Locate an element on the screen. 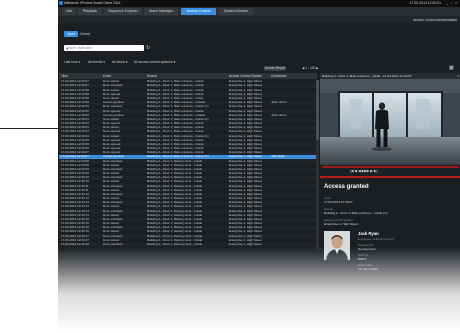 The width and height of the screenshot is (460, 333). tab-system-monitor: System Monitor is located at coordinates (236, 11).